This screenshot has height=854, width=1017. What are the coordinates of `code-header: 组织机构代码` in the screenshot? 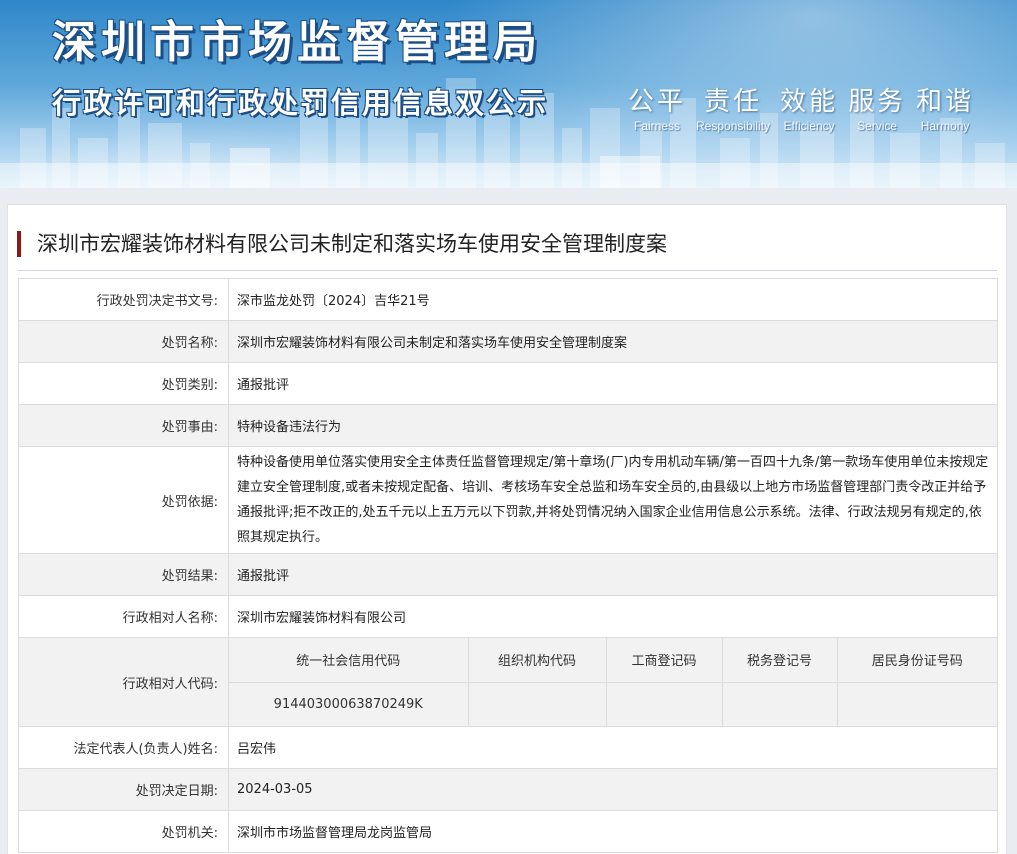 It's located at (537, 660).